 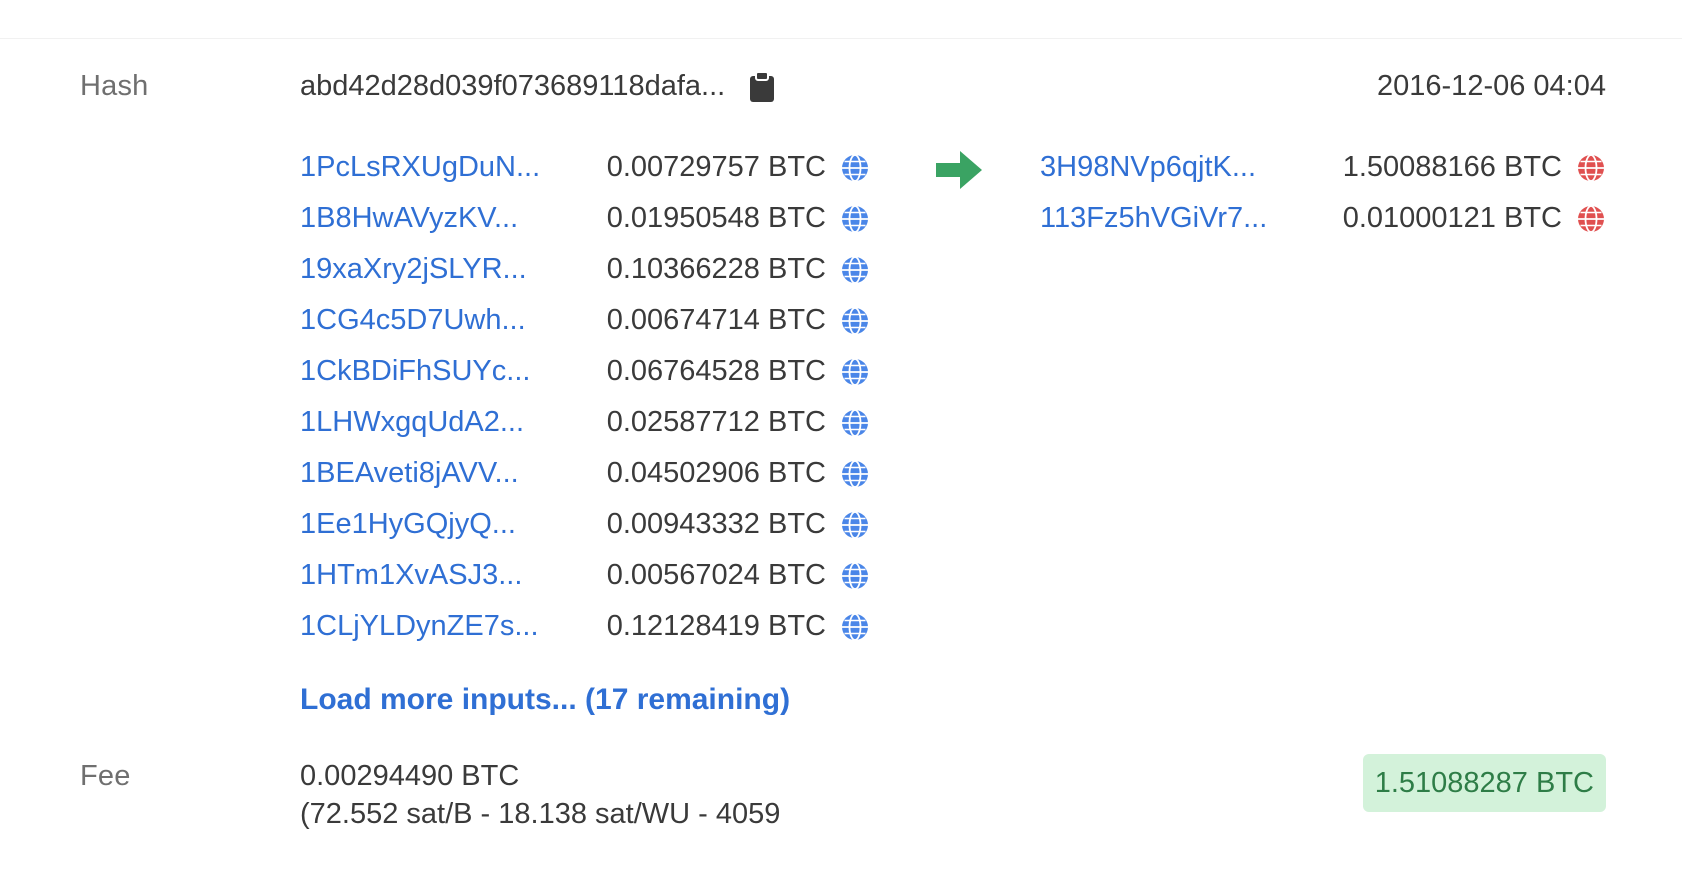 What do you see at coordinates (585, 422) in the screenshot?
I see `input-row: 1LHWxgqUdA2... 0.02587712 BTC` at bounding box center [585, 422].